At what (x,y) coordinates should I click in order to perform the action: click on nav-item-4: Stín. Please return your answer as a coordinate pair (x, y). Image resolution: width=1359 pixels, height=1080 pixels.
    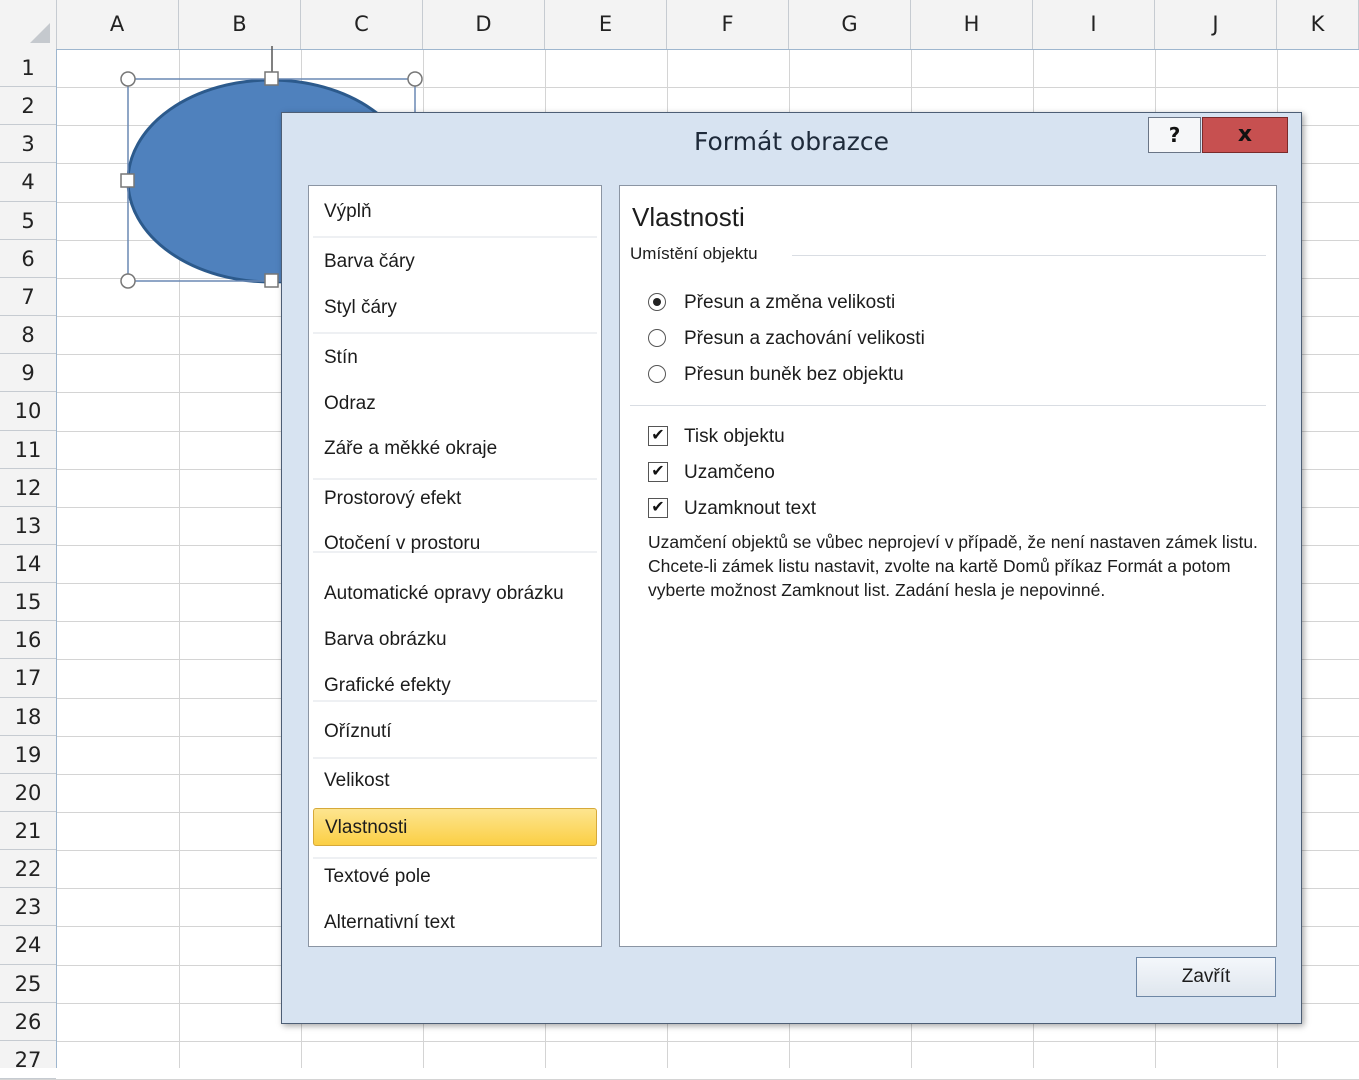
    Looking at the image, I should click on (455, 358).